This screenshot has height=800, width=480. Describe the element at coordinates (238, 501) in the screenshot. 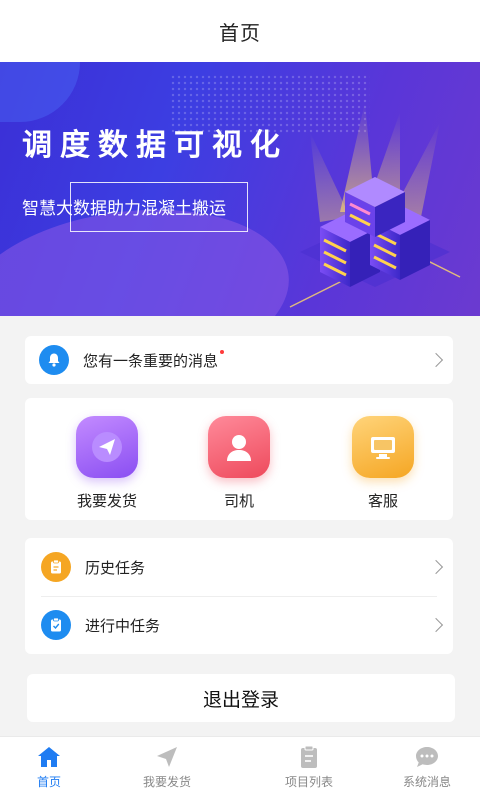

I see `quick-action-label: 司机` at that location.